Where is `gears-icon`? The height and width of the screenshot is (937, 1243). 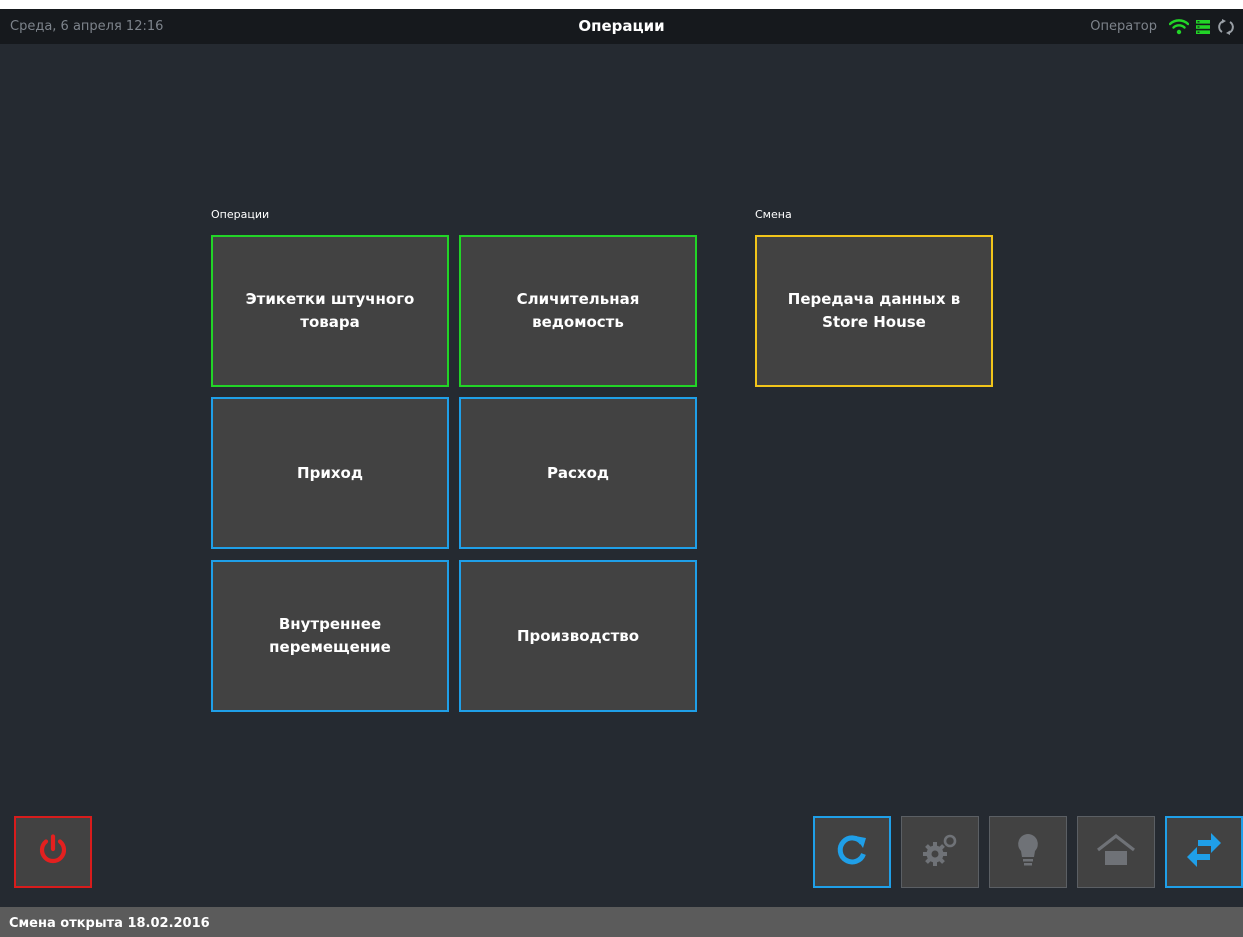 gears-icon is located at coordinates (940, 852).